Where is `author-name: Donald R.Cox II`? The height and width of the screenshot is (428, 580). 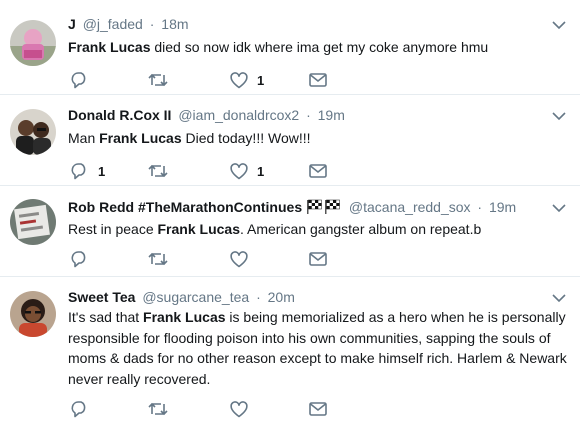
author-name: Donald R.Cox II is located at coordinates (119, 115).